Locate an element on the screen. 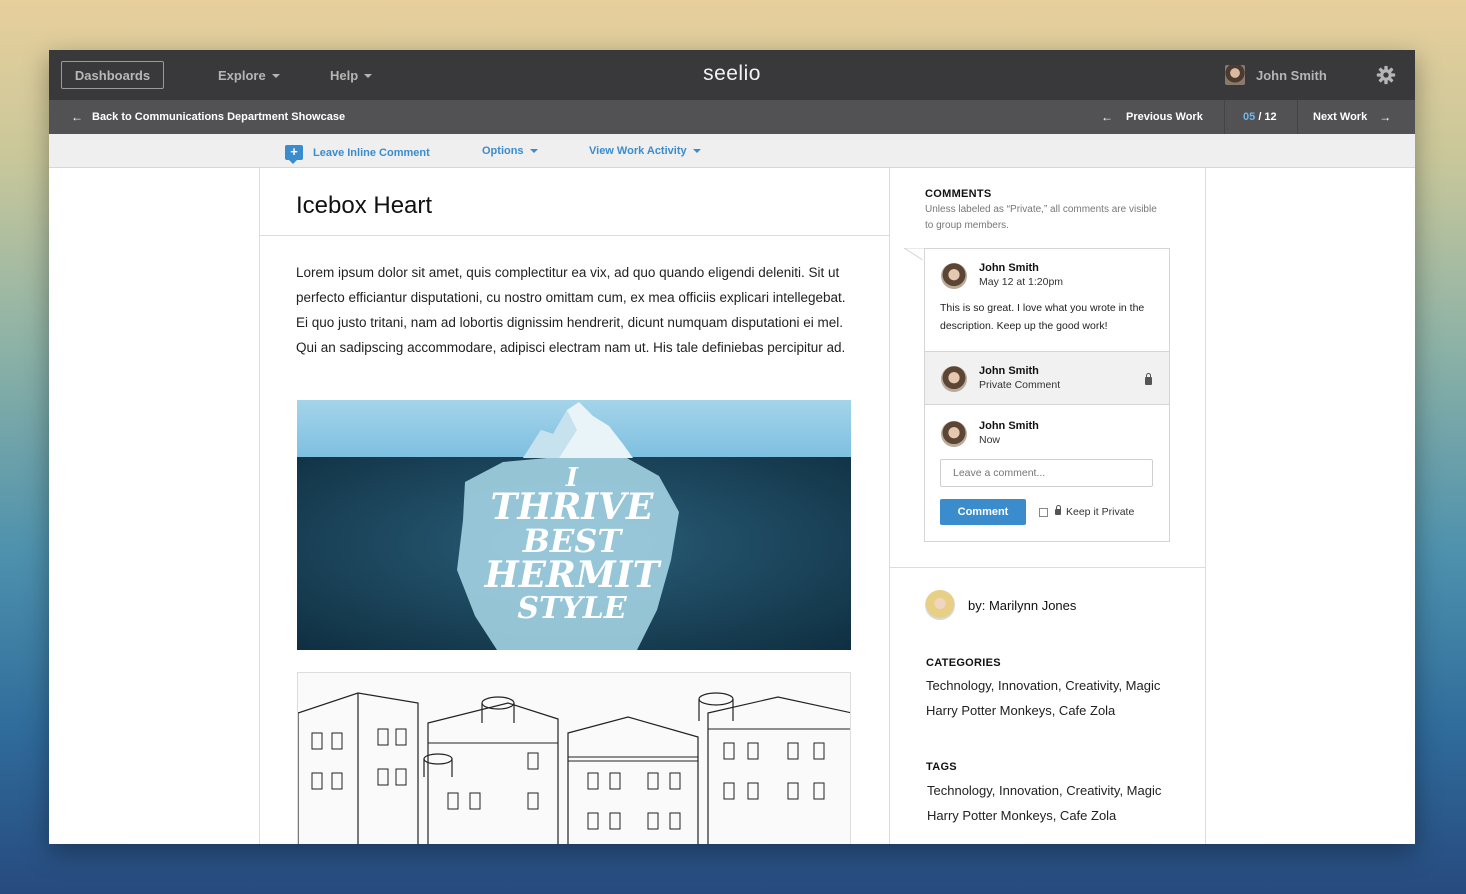 Image resolution: width=1466 pixels, height=894 pixels. leave-inline-comment-button: + Leave Inline Comment is located at coordinates (357, 154).